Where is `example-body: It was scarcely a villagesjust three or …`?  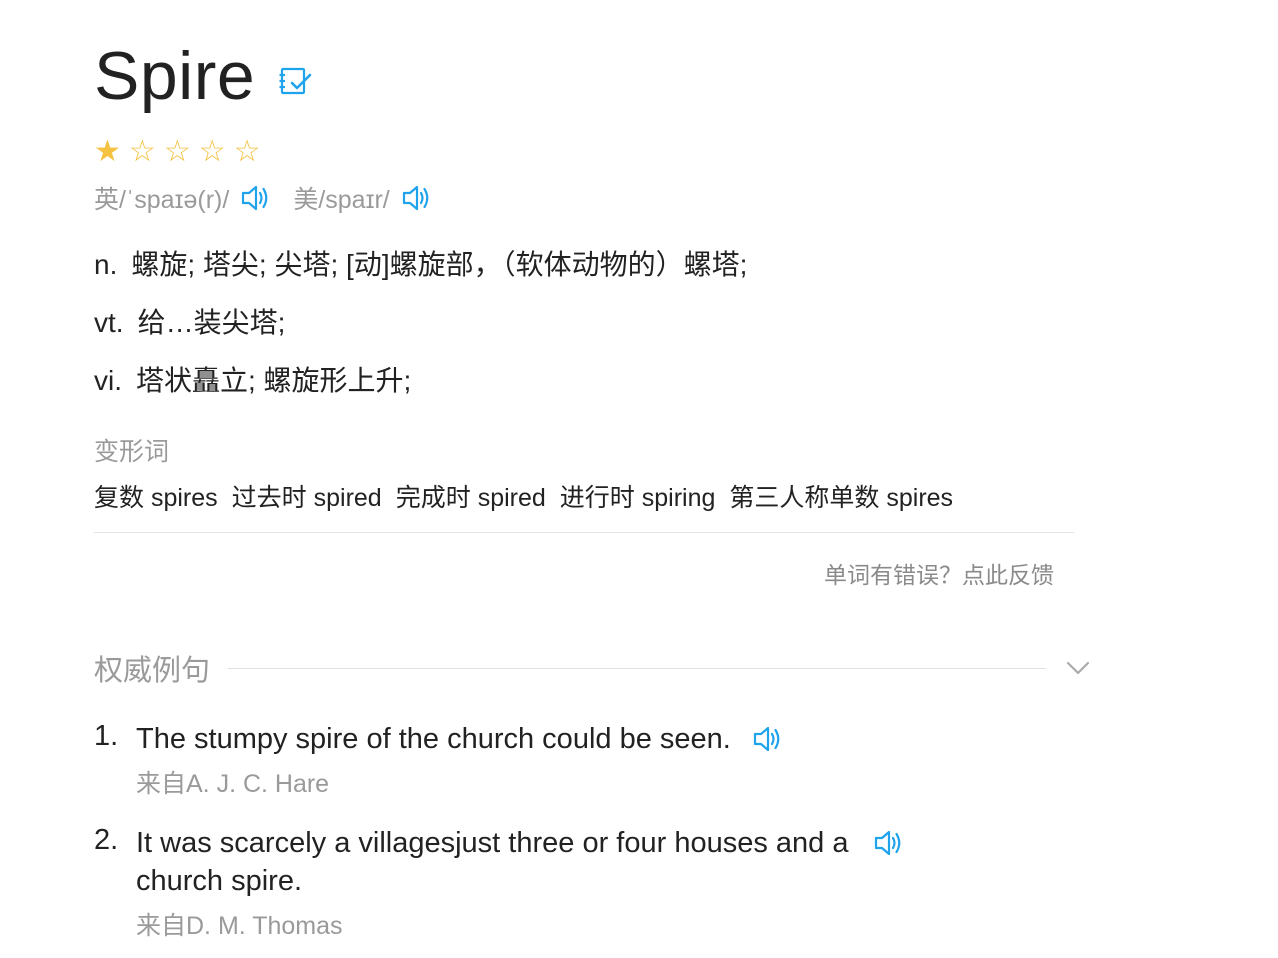
example-body: It was scarcely a villagesjust three or … is located at coordinates (520, 883).